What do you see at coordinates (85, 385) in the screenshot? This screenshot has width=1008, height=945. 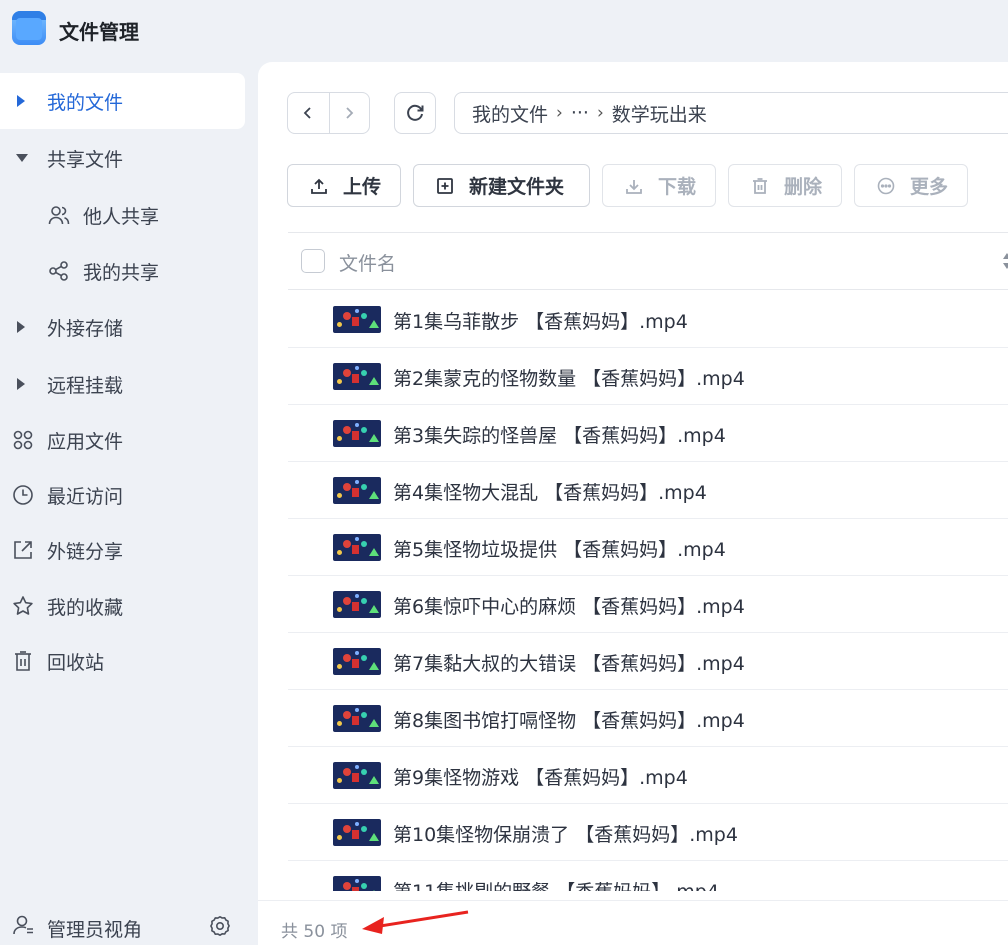 I see `sidebar-item-label: 远程挂载` at bounding box center [85, 385].